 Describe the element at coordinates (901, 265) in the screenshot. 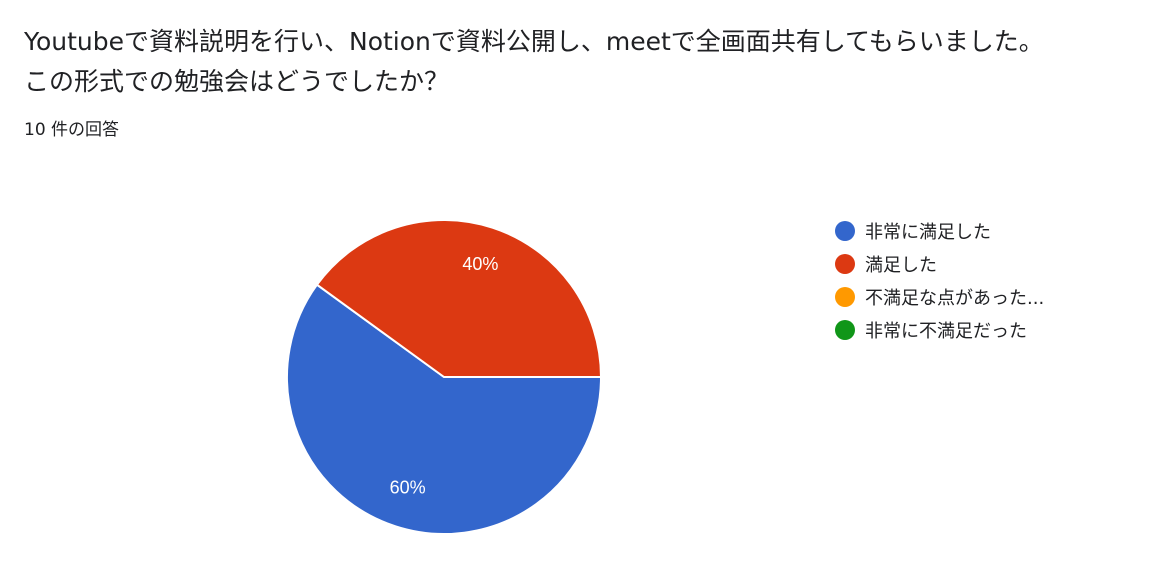

I see `legend-label: 満足した` at that location.